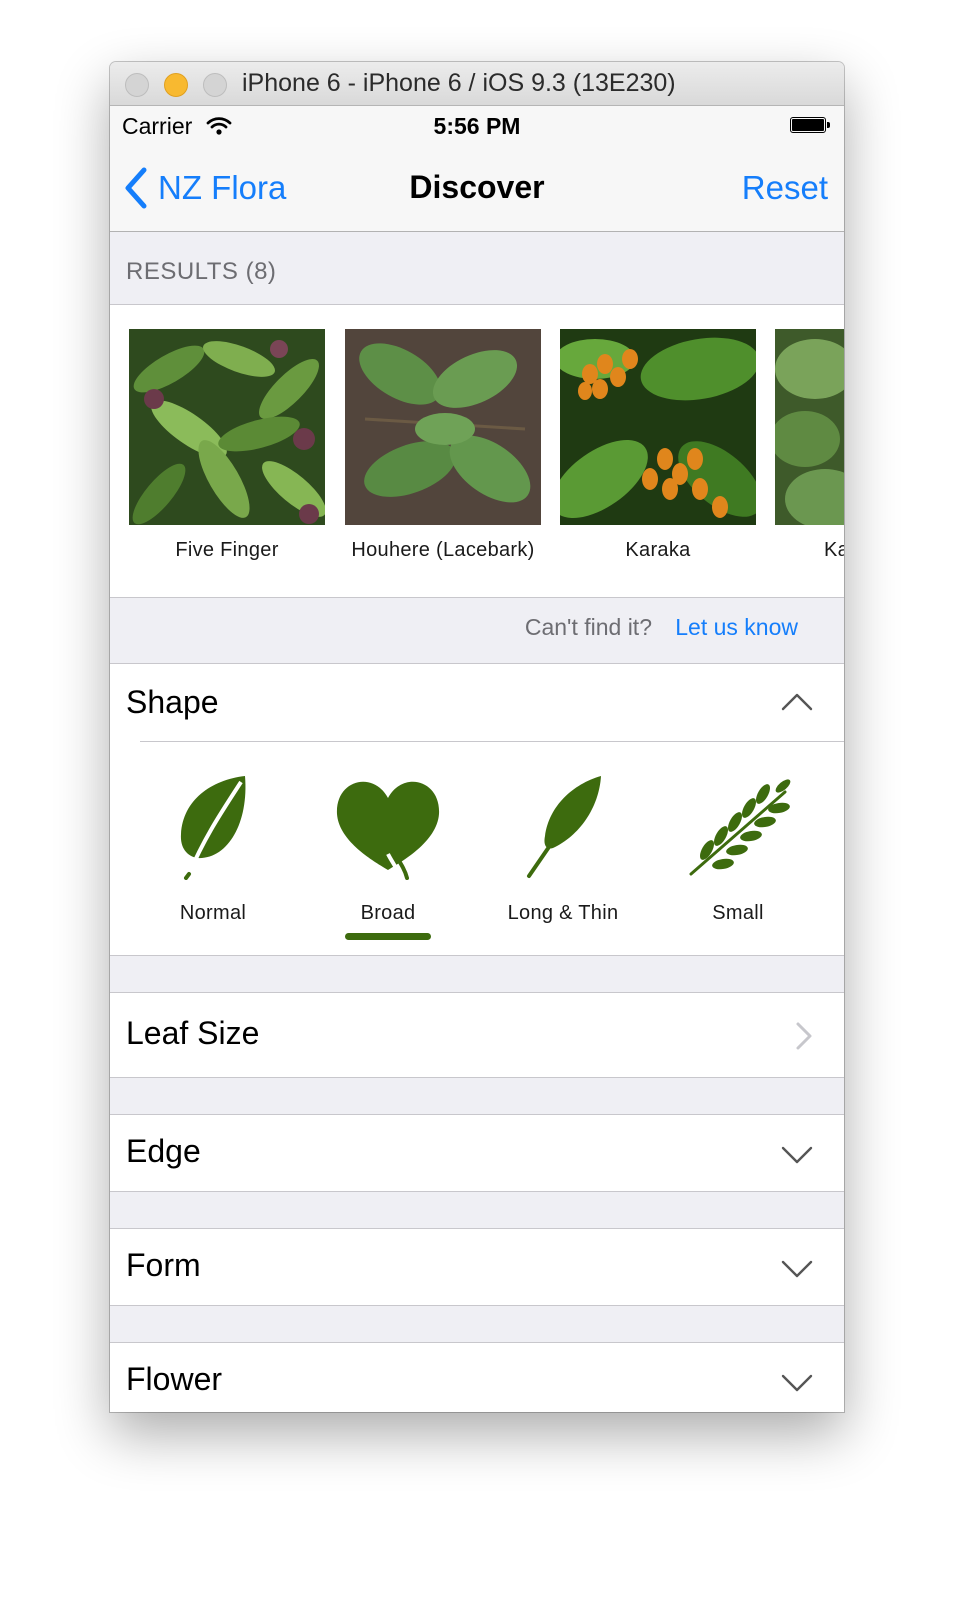  What do you see at coordinates (137, 85) in the screenshot?
I see `close-window-button` at bounding box center [137, 85].